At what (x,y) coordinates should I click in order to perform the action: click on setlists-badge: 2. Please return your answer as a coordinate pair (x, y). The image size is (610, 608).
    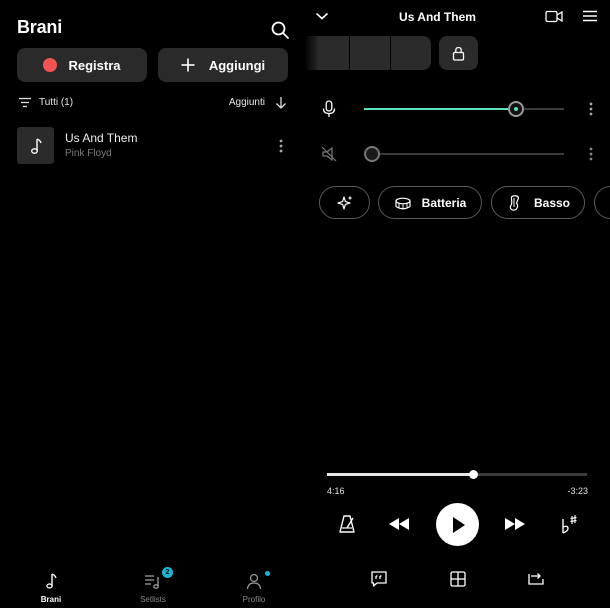
    Looking at the image, I should click on (167, 572).